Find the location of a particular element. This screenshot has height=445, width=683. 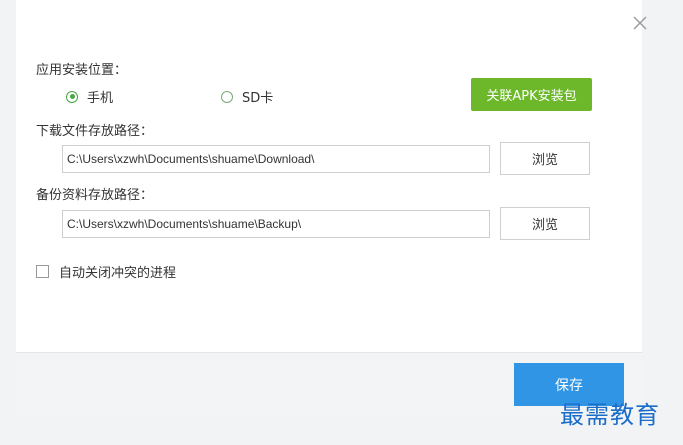

radio-sd-card-indicator is located at coordinates (227, 96).